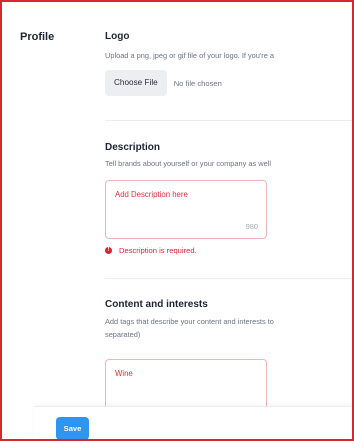 Image resolution: width=354 pixels, height=441 pixels. Describe the element at coordinates (133, 147) in the screenshot. I see `description-title: Description` at that location.